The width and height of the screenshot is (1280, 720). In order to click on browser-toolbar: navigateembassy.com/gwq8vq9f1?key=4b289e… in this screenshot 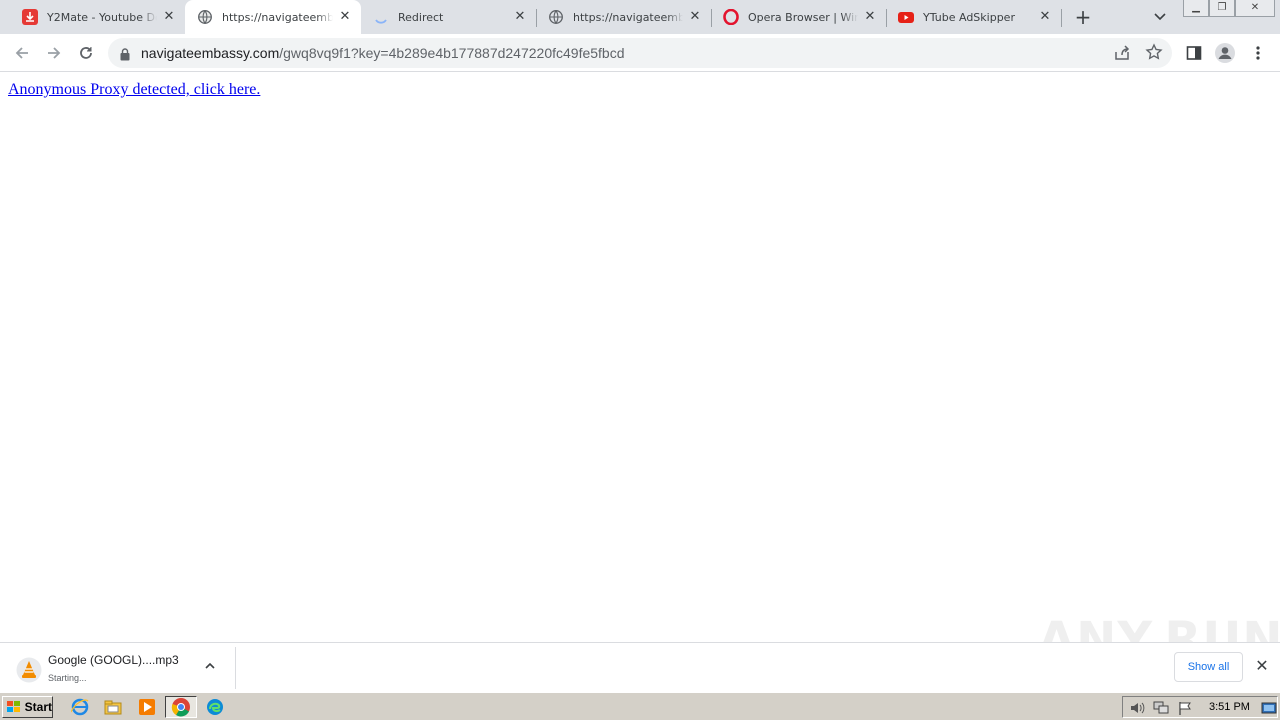, I will do `click(640, 53)`.